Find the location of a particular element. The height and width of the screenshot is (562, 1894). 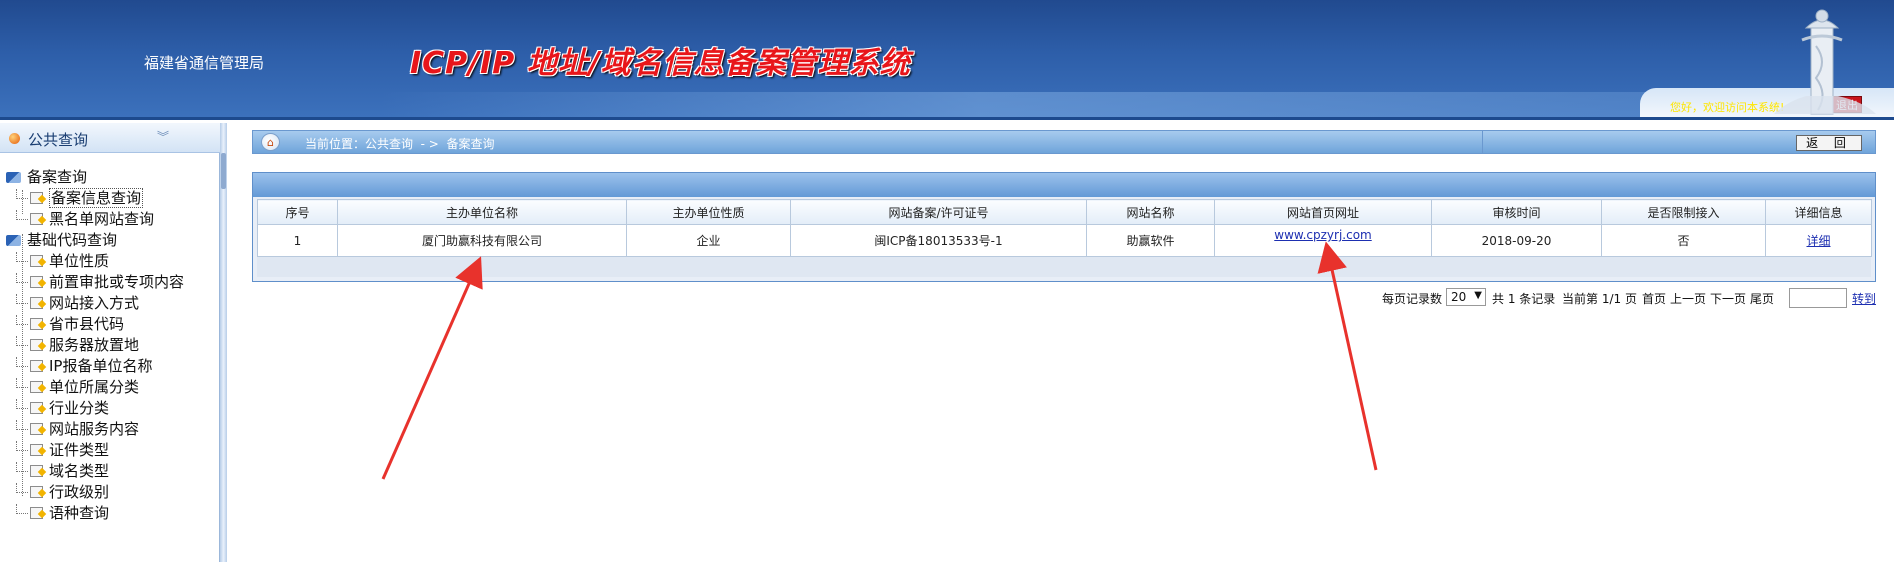

cell-site-name: 助赢软件 is located at coordinates (1150, 240).